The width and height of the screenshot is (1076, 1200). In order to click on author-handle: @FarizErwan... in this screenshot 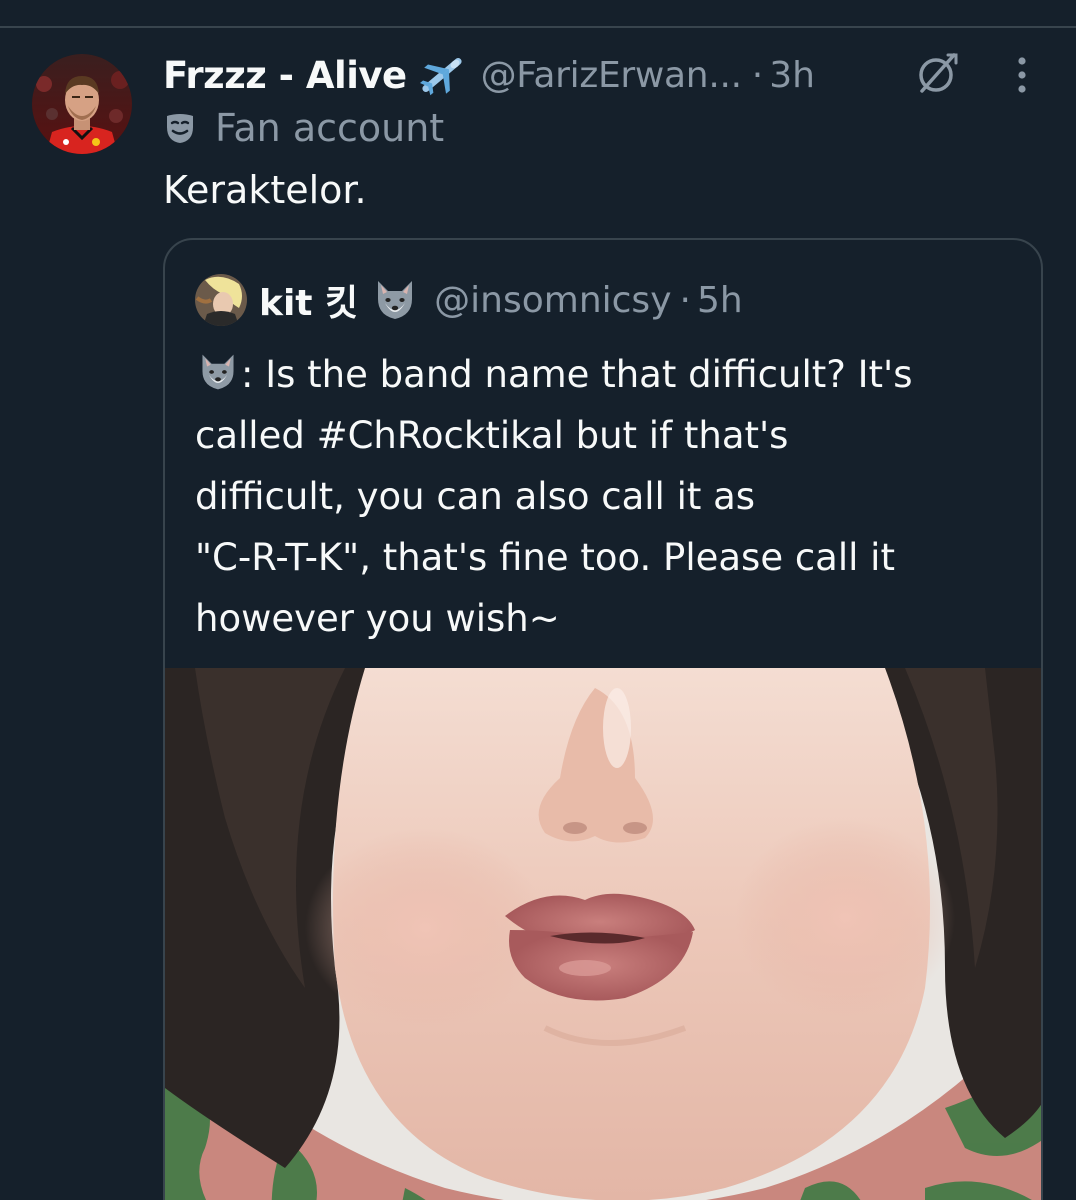, I will do `click(611, 75)`.